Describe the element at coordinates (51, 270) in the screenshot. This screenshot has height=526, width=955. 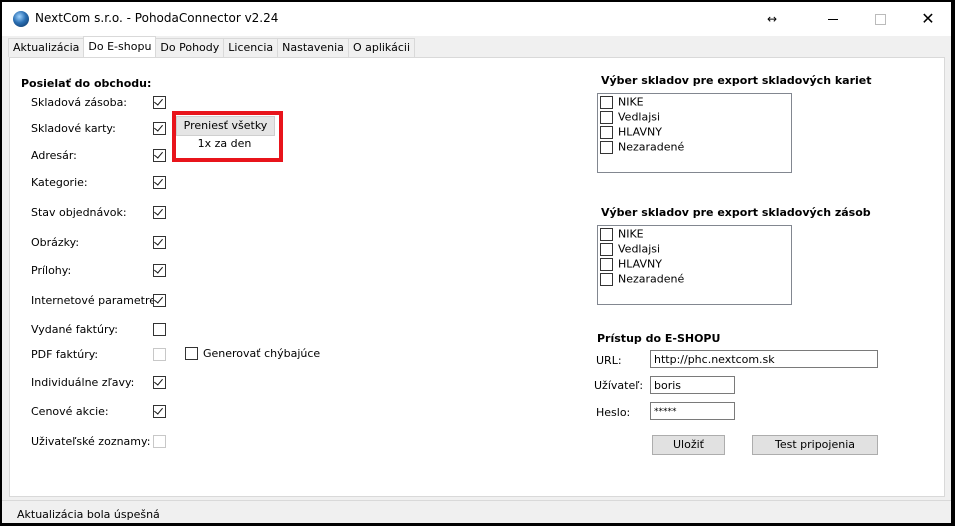
I see `send-option-label: Prílohy:` at that location.